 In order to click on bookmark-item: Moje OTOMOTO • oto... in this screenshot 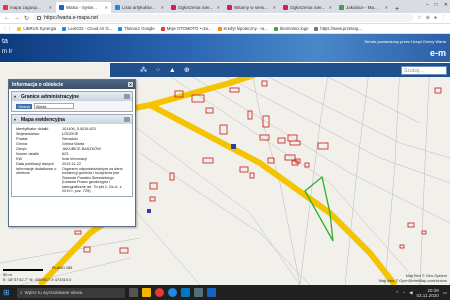, I will do `click(186, 28)`.